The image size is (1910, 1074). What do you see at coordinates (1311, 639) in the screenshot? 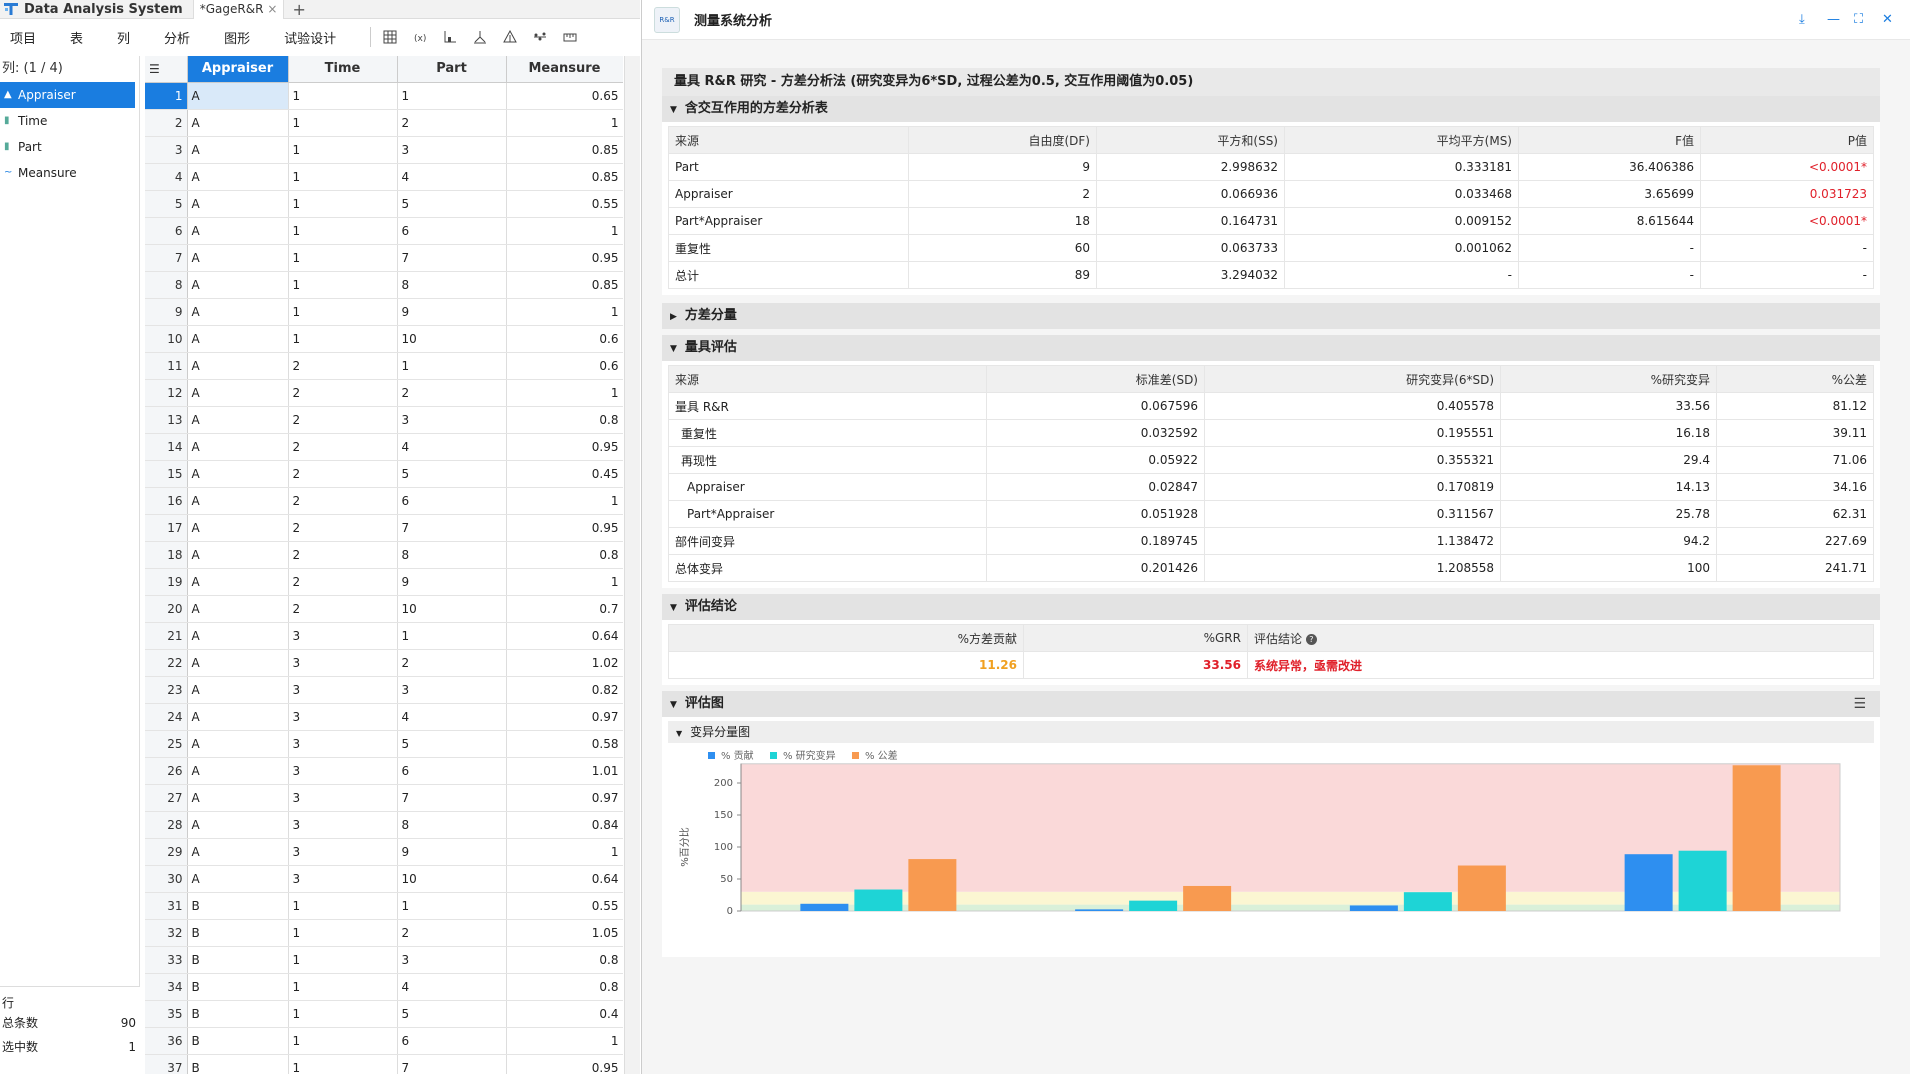
I see `help-icon: ?` at bounding box center [1311, 639].